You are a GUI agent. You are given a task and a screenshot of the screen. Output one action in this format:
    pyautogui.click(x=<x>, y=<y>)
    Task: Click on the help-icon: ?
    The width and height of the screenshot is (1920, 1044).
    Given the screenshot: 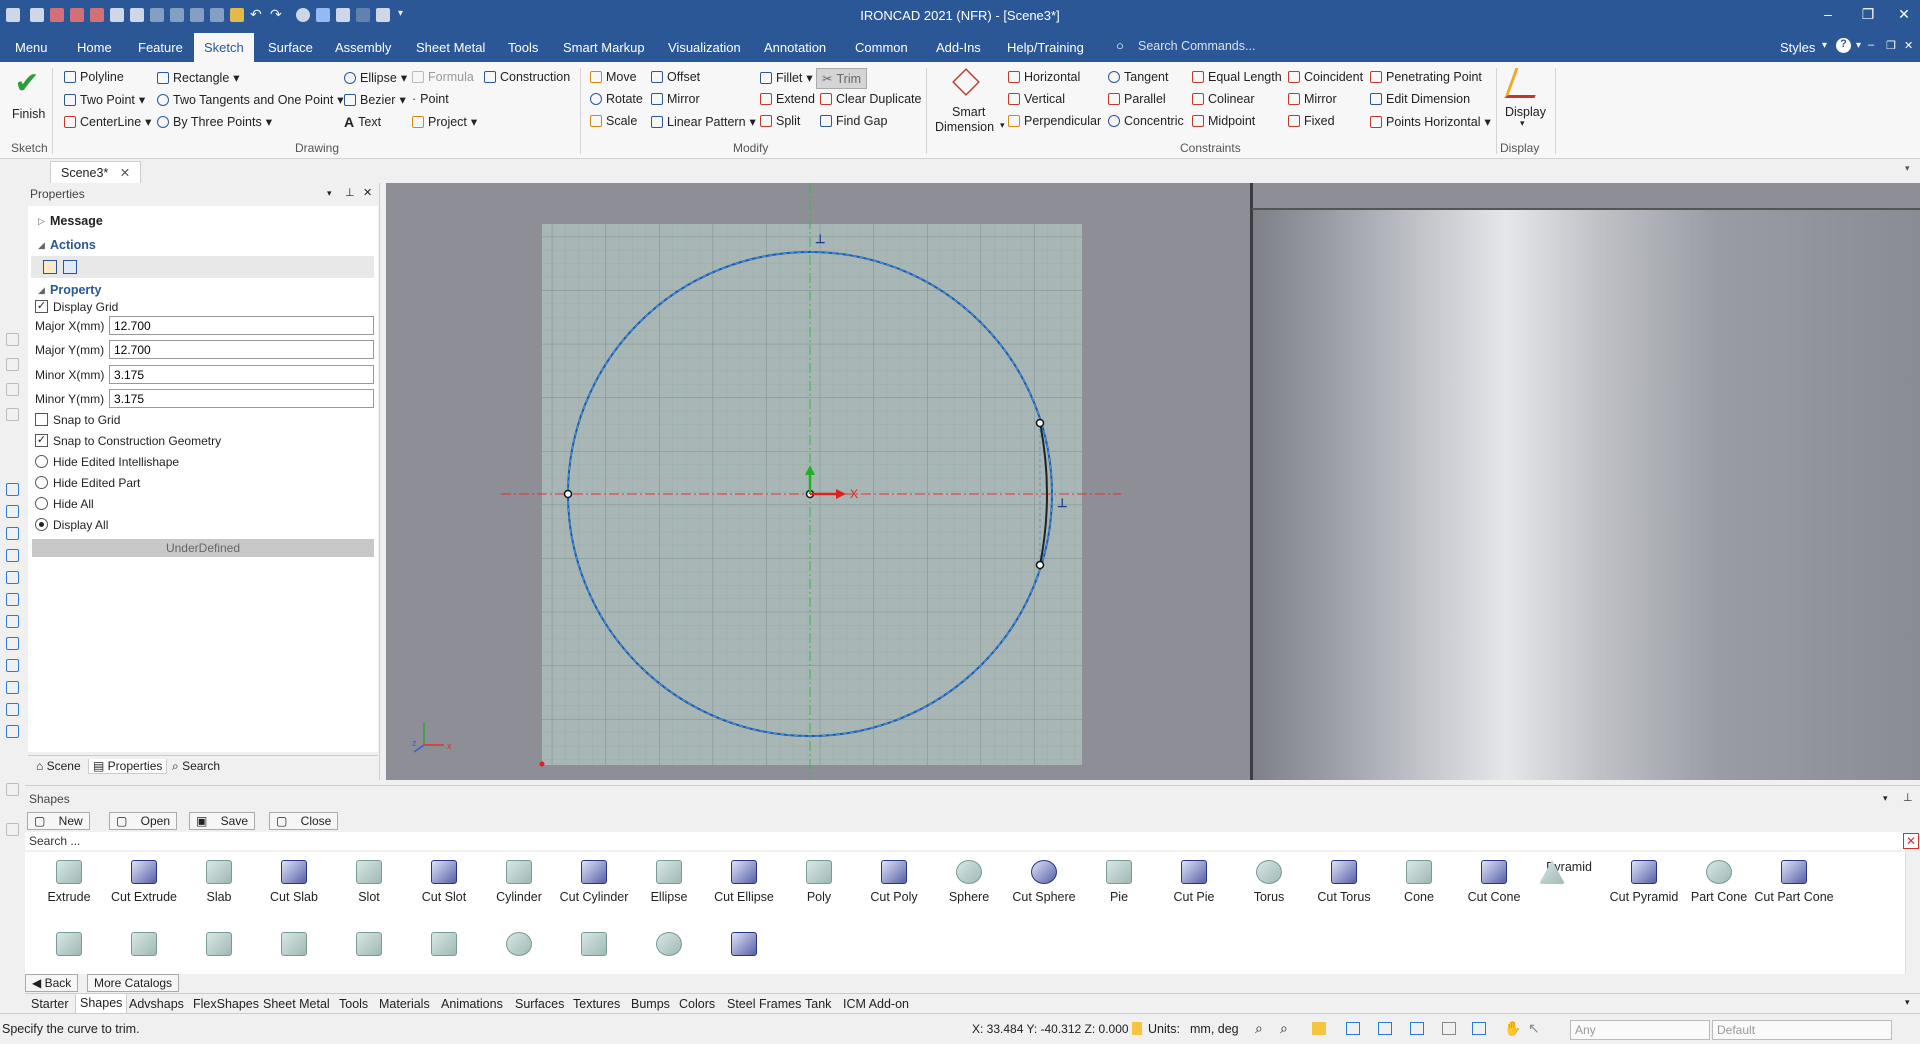 What is the action you would take?
    pyautogui.click(x=1843, y=45)
    